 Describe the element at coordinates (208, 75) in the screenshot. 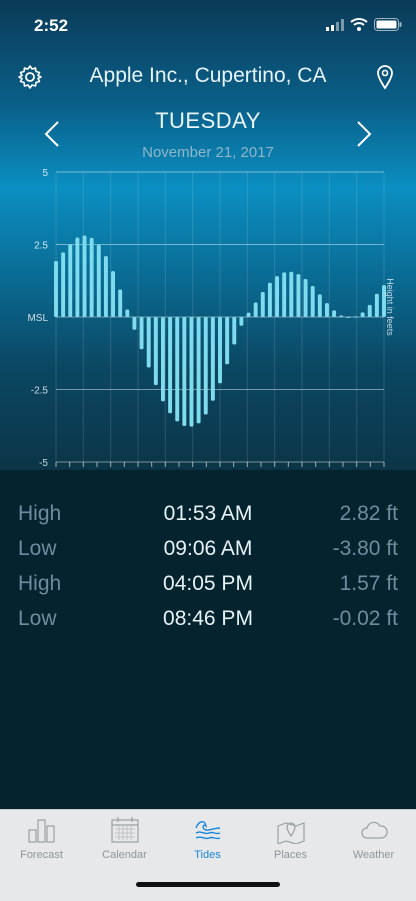

I see `location-title: Apple Inc., Cupertino, CA` at that location.